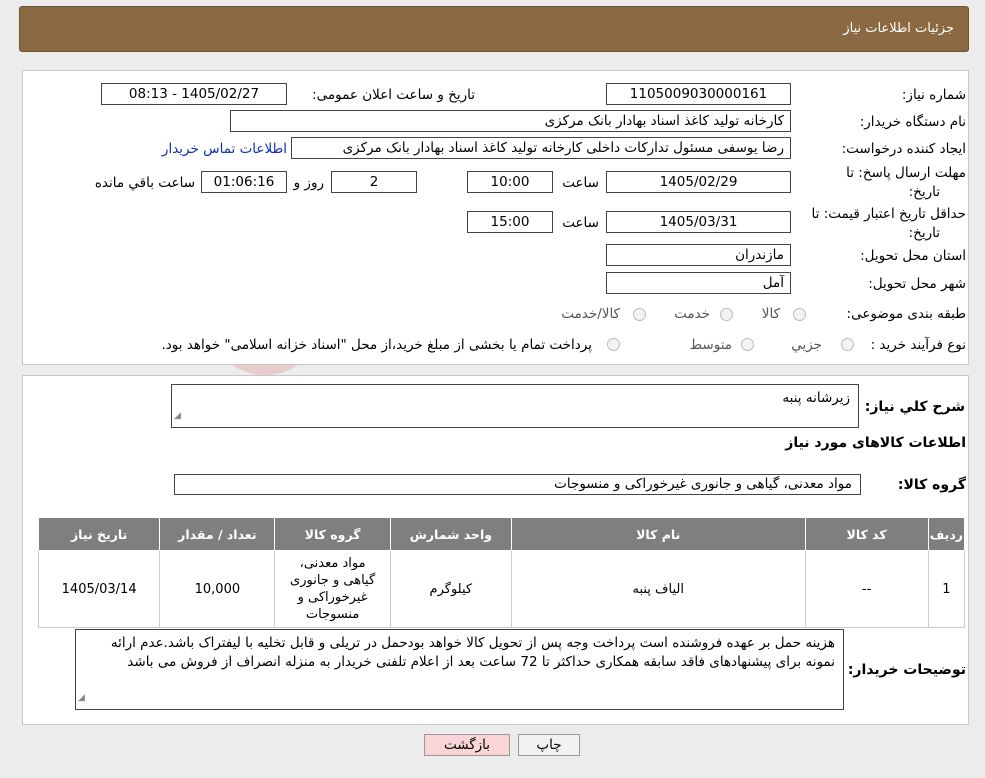  I want to click on cell-need-date: 1405/03/14, so click(99, 589).